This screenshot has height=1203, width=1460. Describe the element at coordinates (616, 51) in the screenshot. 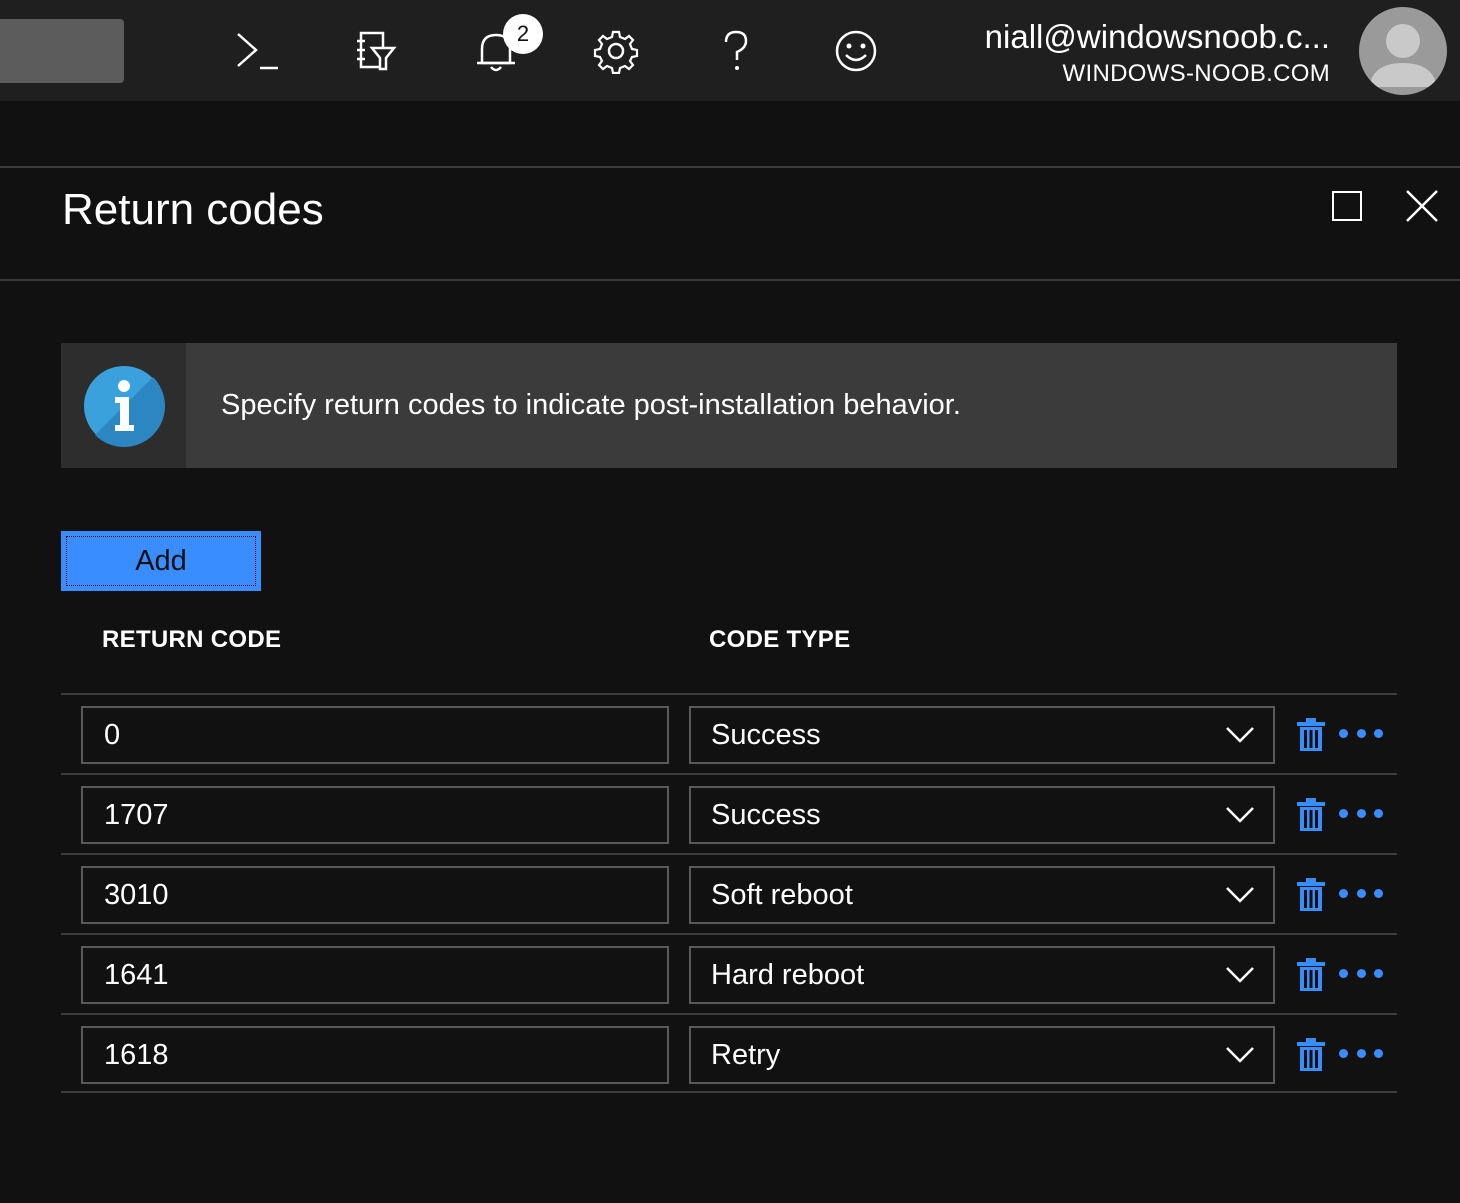

I see `settings-icon` at that location.